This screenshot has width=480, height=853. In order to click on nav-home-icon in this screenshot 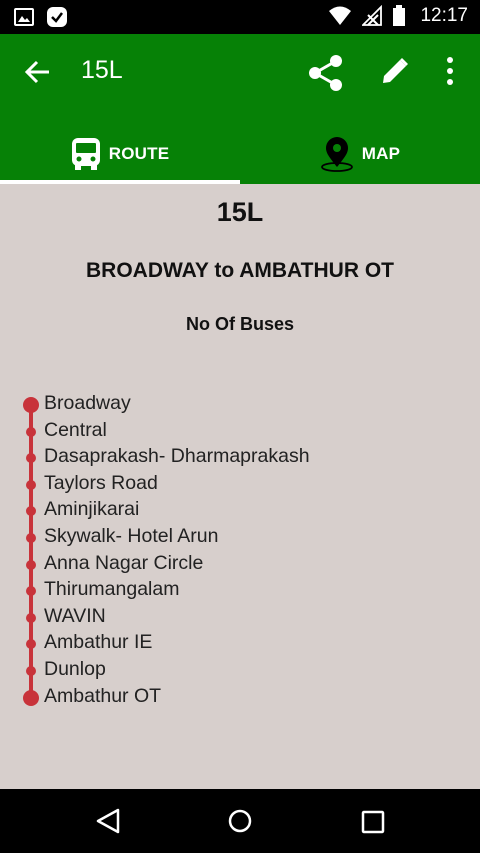, I will do `click(240, 821)`.